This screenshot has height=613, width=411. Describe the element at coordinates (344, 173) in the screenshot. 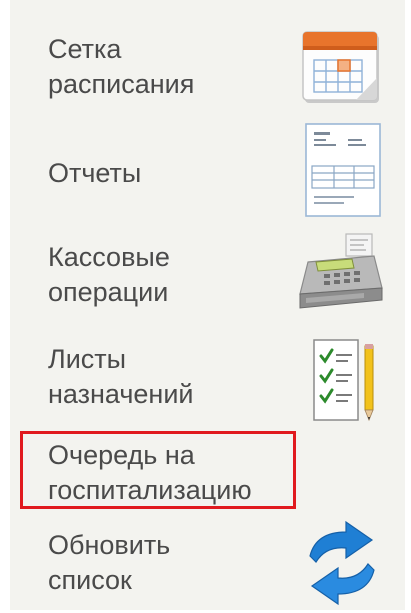

I see `report-document-icon` at that location.